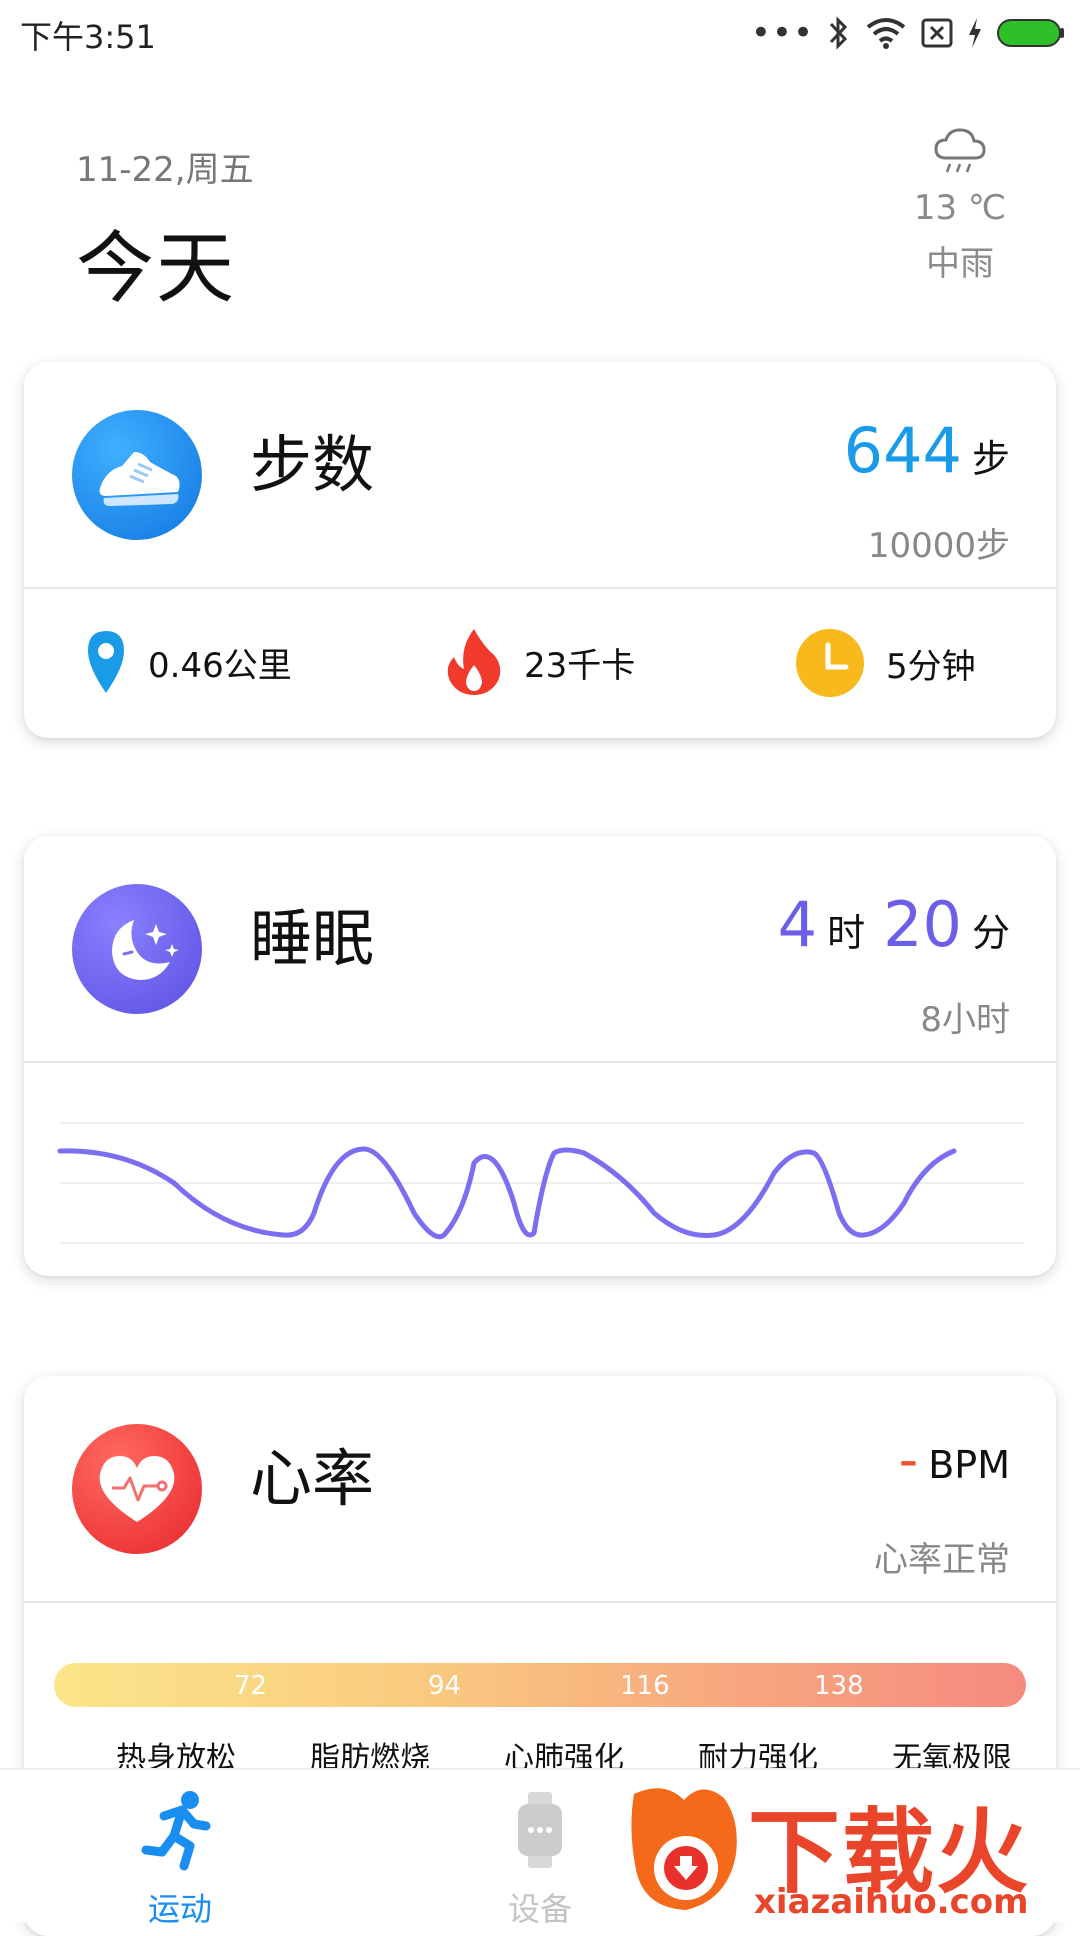  I want to click on moon-stars-icon, so click(137, 949).